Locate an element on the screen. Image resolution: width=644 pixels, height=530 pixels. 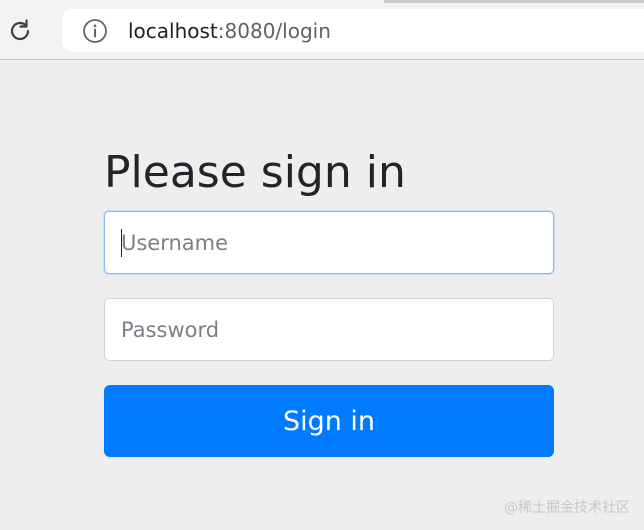
password-input is located at coordinates (329, 329).